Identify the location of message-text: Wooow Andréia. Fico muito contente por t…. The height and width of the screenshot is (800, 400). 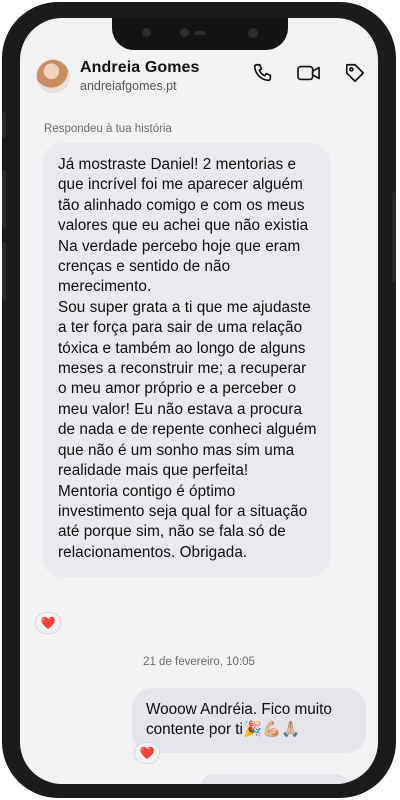
(239, 720).